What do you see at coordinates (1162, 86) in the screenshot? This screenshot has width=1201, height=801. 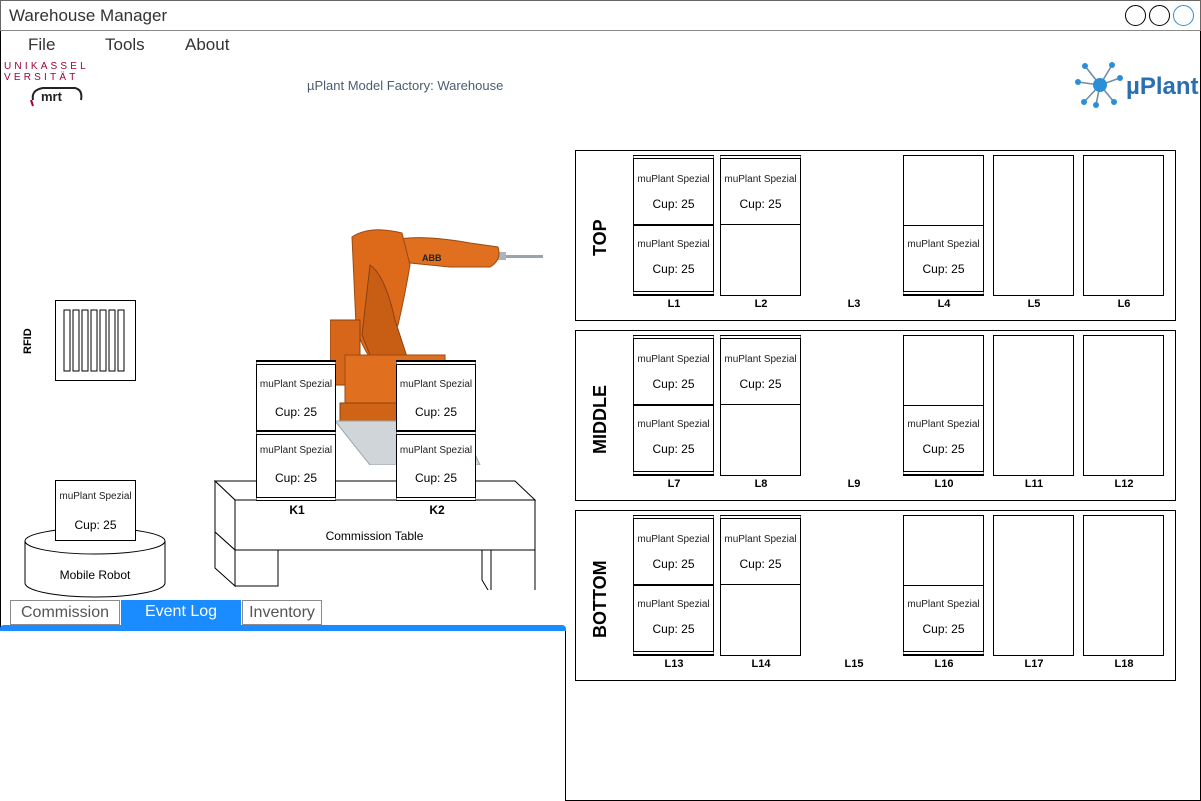 I see `svg-text: µPlant` at bounding box center [1162, 86].